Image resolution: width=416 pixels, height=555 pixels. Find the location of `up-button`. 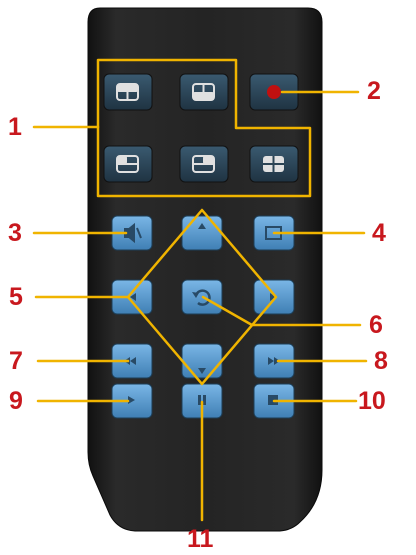

up-button is located at coordinates (202, 233).